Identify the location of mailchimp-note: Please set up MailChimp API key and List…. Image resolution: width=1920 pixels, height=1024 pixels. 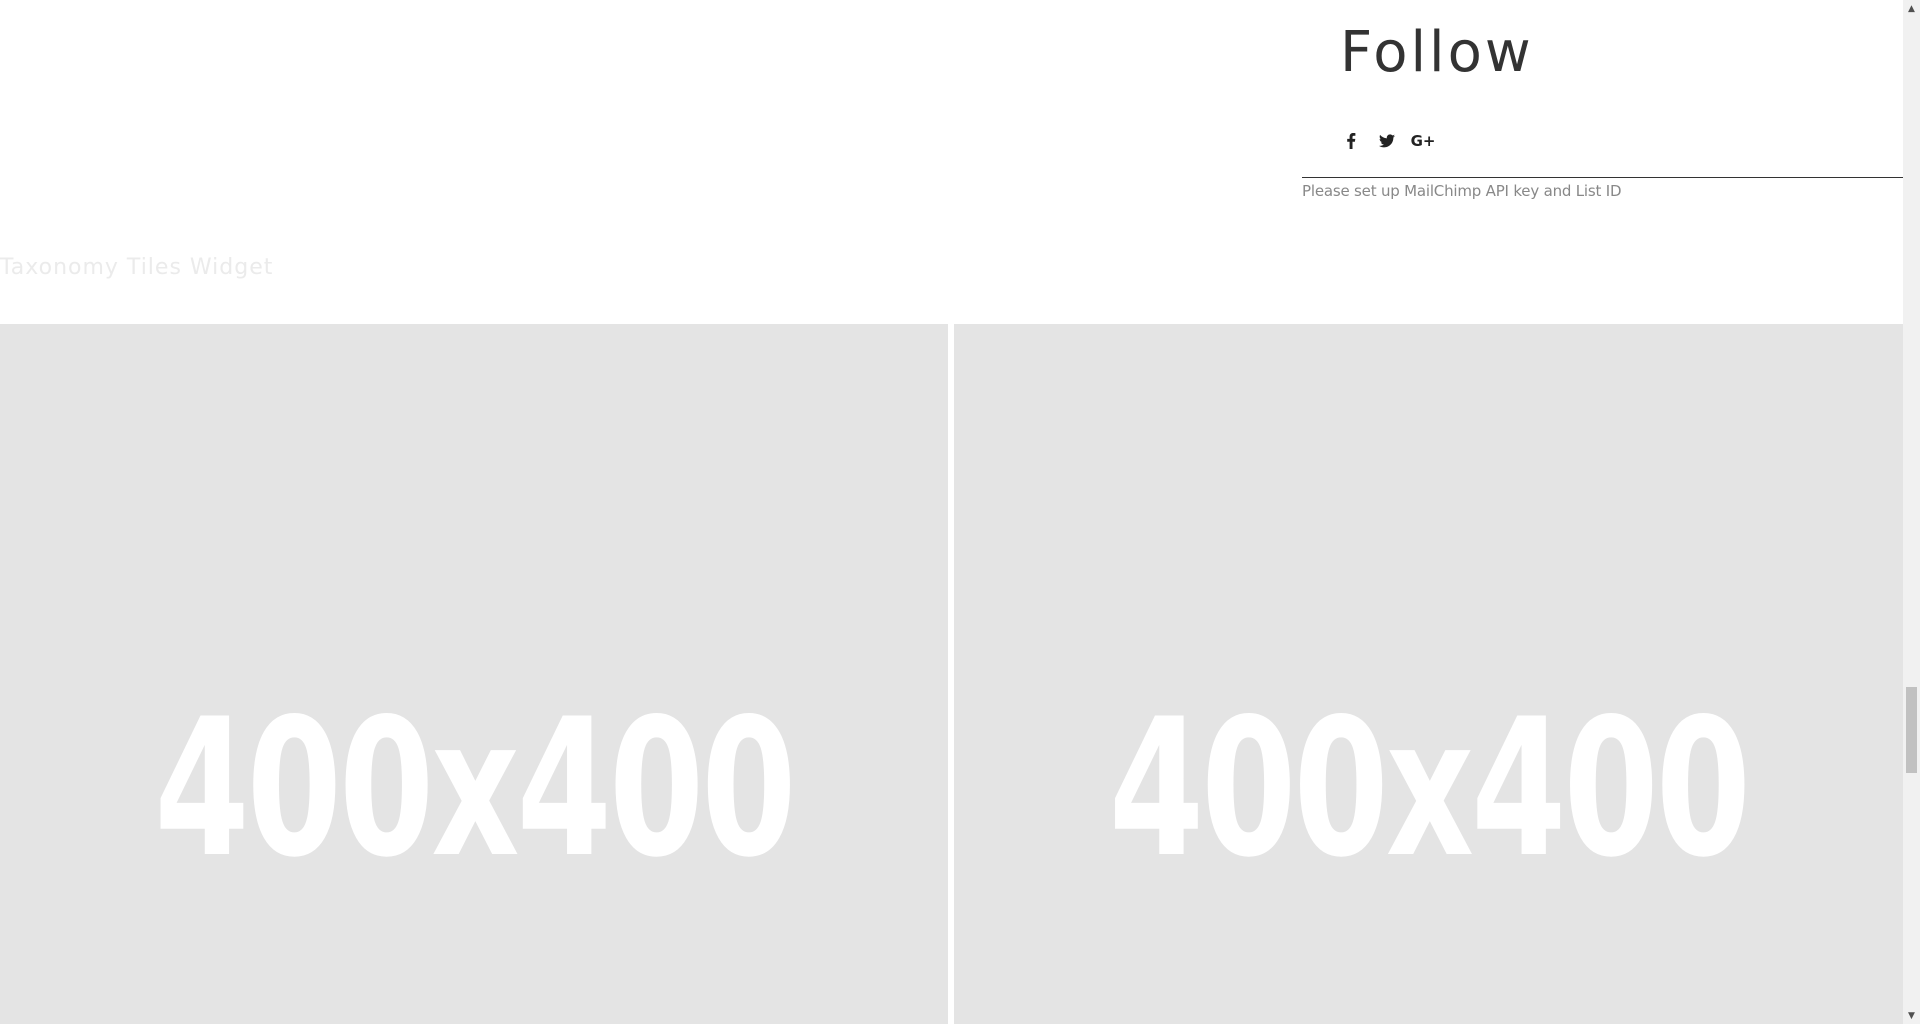
(1462, 191).